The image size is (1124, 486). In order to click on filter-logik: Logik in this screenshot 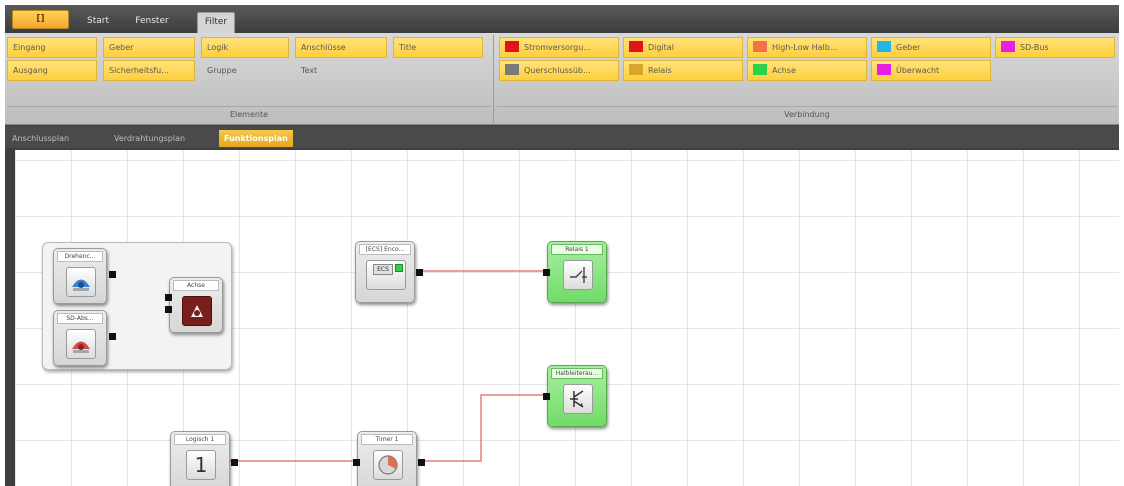, I will do `click(245, 47)`.